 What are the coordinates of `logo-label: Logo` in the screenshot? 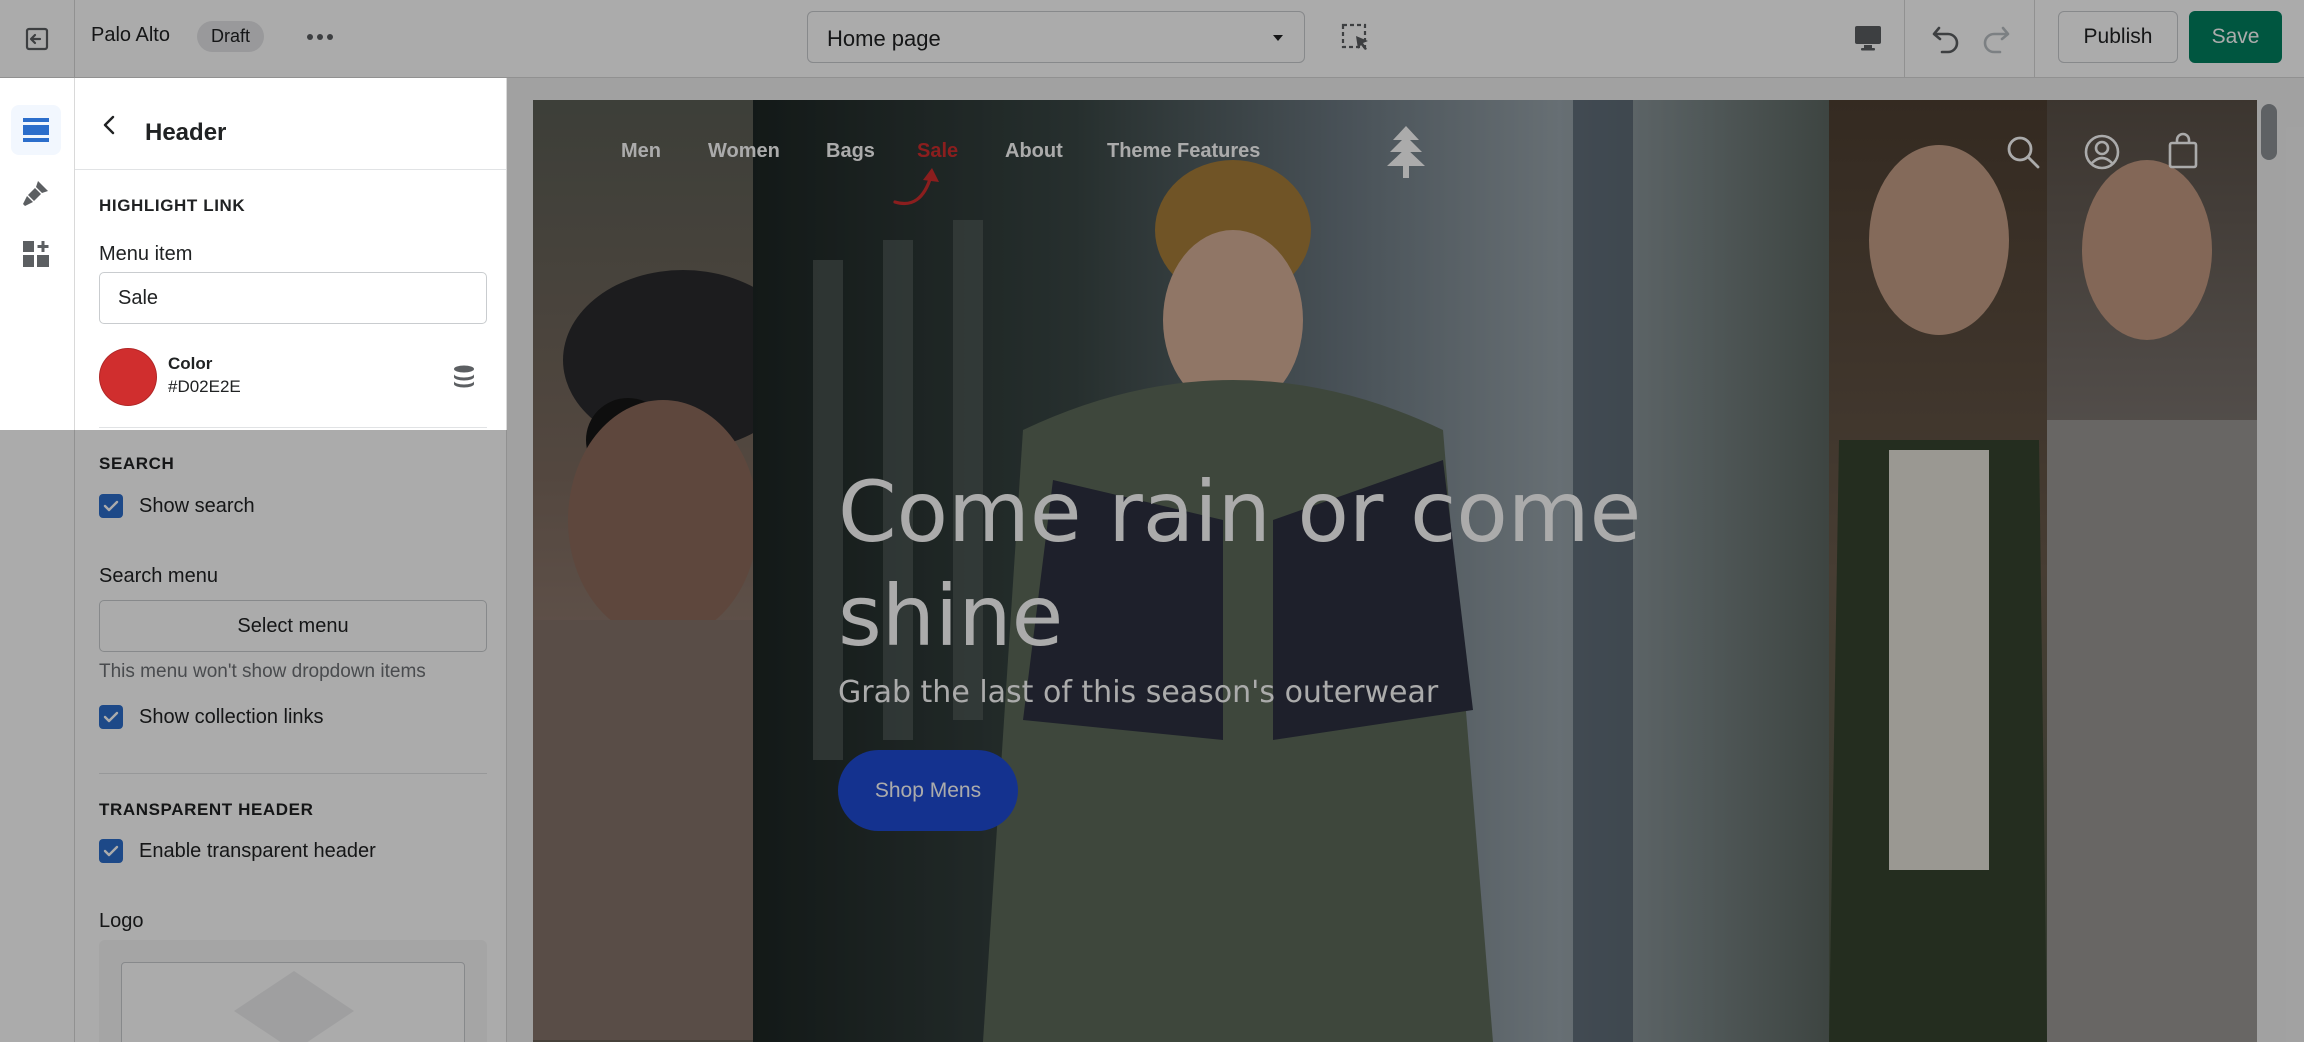 It's located at (121, 921).